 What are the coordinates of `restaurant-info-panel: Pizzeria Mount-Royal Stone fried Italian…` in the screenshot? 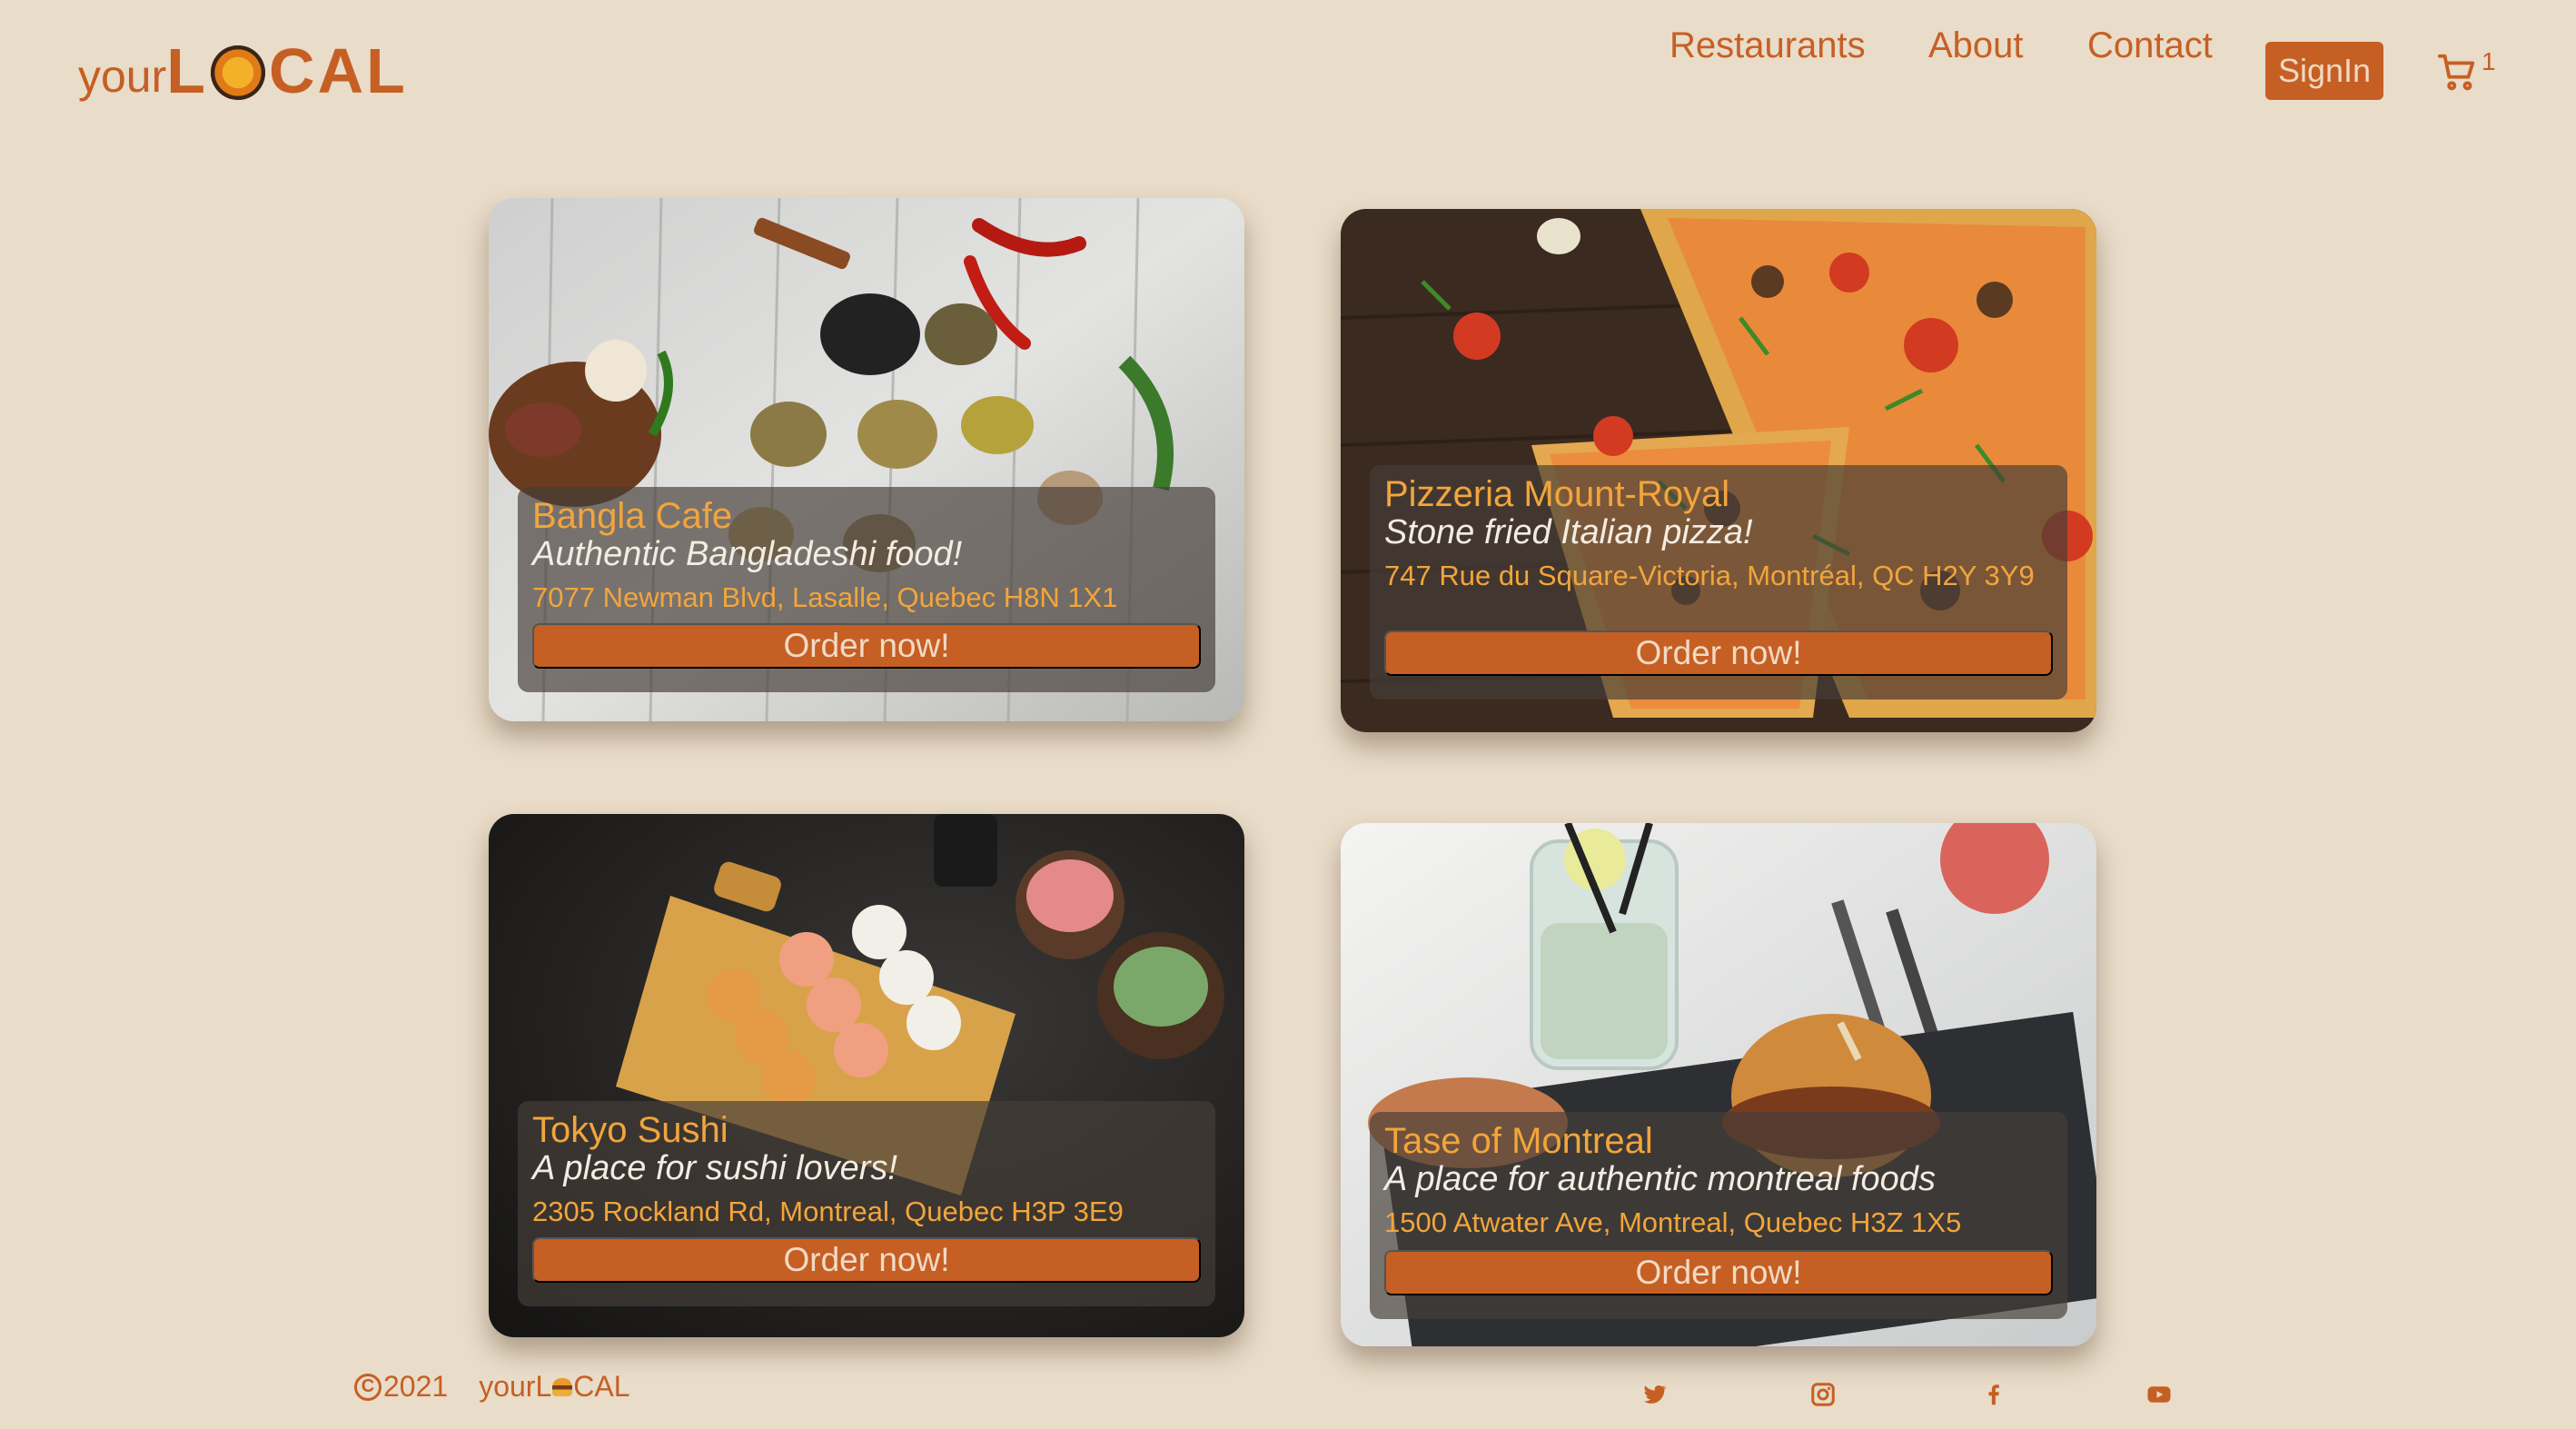 It's located at (1718, 583).